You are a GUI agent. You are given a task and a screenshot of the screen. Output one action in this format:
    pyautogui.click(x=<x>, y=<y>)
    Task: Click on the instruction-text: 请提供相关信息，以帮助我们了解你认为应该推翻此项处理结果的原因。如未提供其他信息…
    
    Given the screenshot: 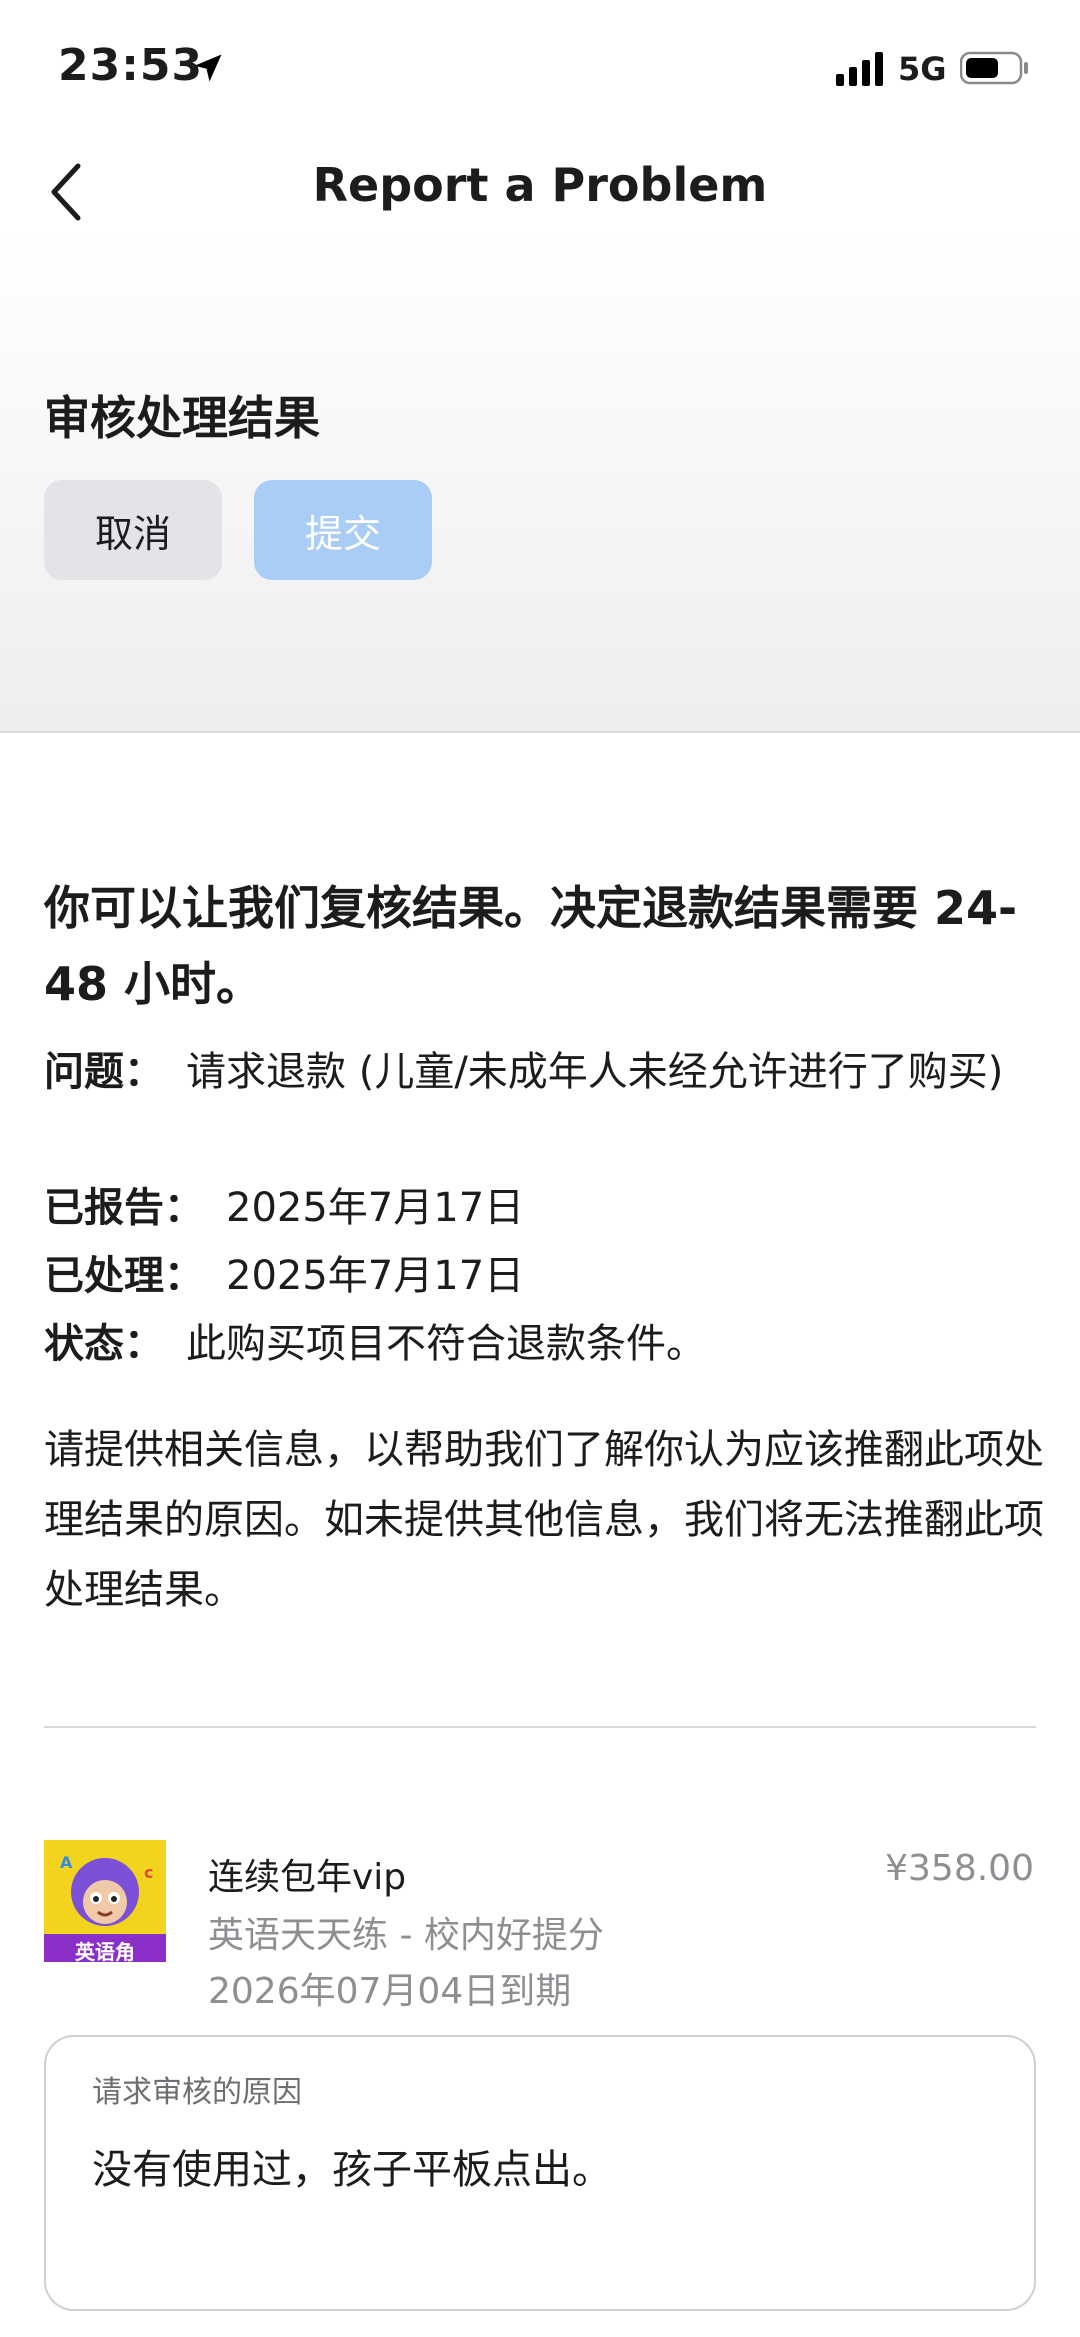 What is the action you would take?
    pyautogui.click(x=544, y=1520)
    